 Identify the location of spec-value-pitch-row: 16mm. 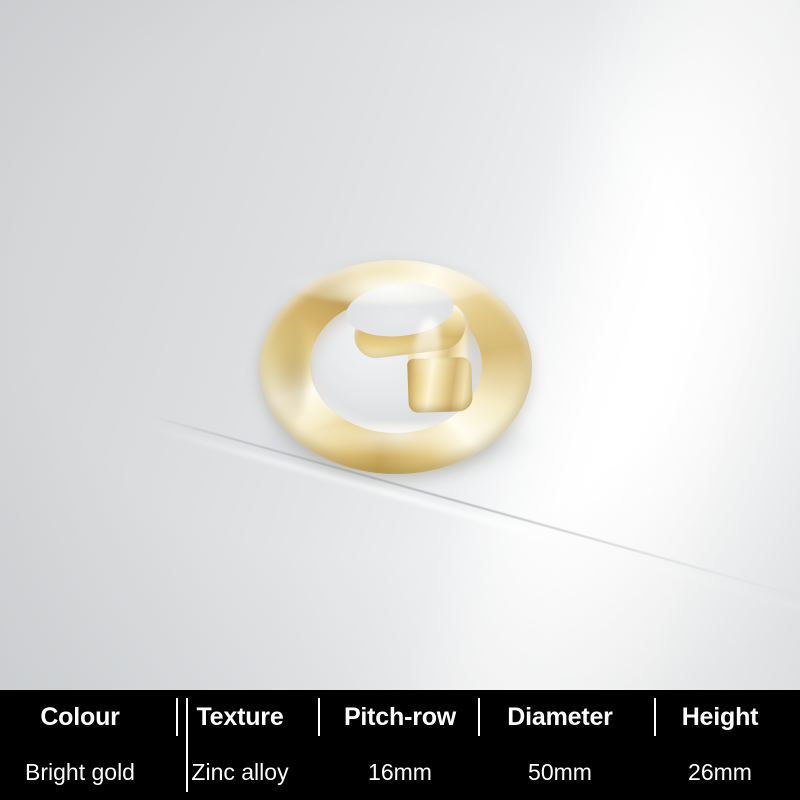
(400, 772).